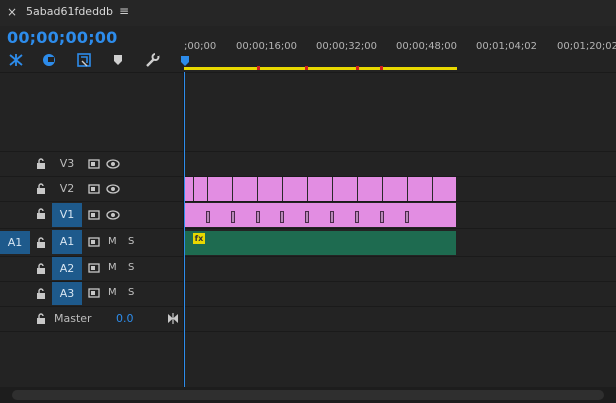 This screenshot has width=616, height=403. What do you see at coordinates (173, 318) in the screenshot?
I see `go-to-in-out-icon` at bounding box center [173, 318].